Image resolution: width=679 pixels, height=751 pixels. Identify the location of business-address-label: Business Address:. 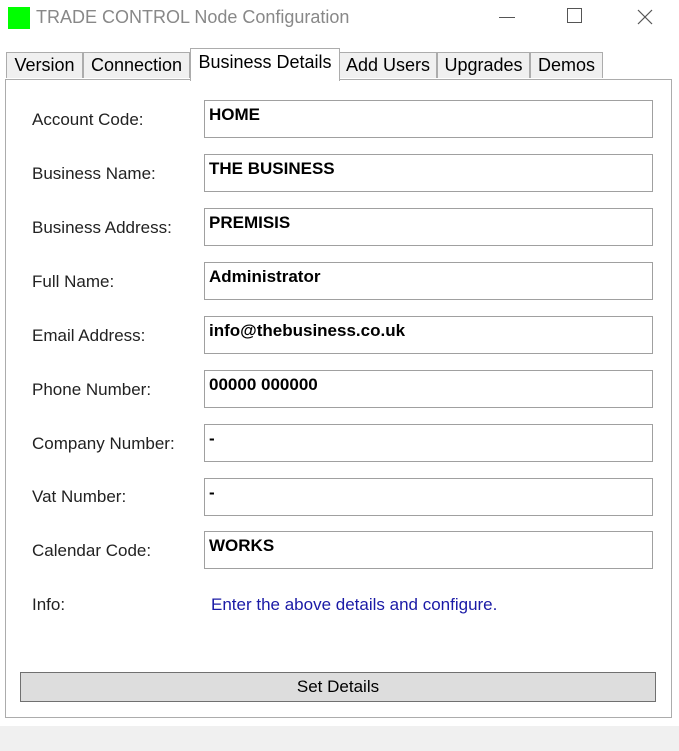
(102, 227).